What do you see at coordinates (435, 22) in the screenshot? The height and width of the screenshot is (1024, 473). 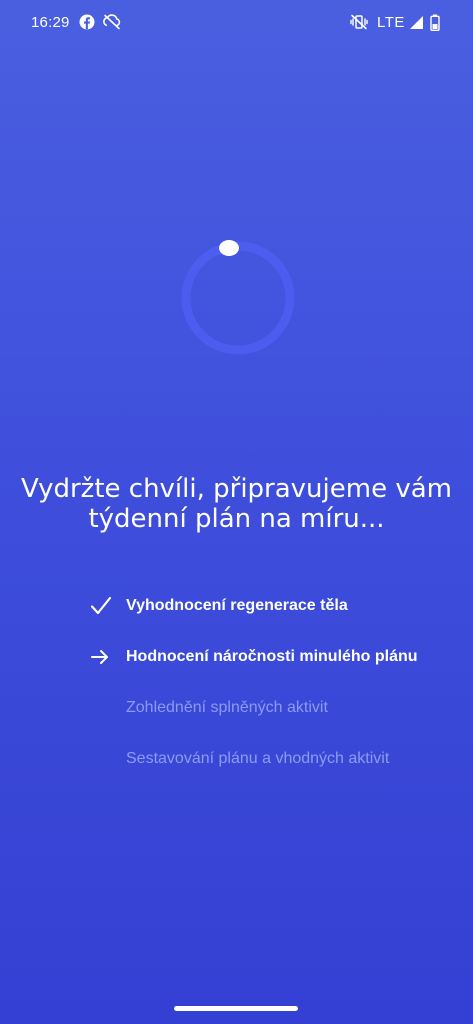 I see `battery-icon` at bounding box center [435, 22].